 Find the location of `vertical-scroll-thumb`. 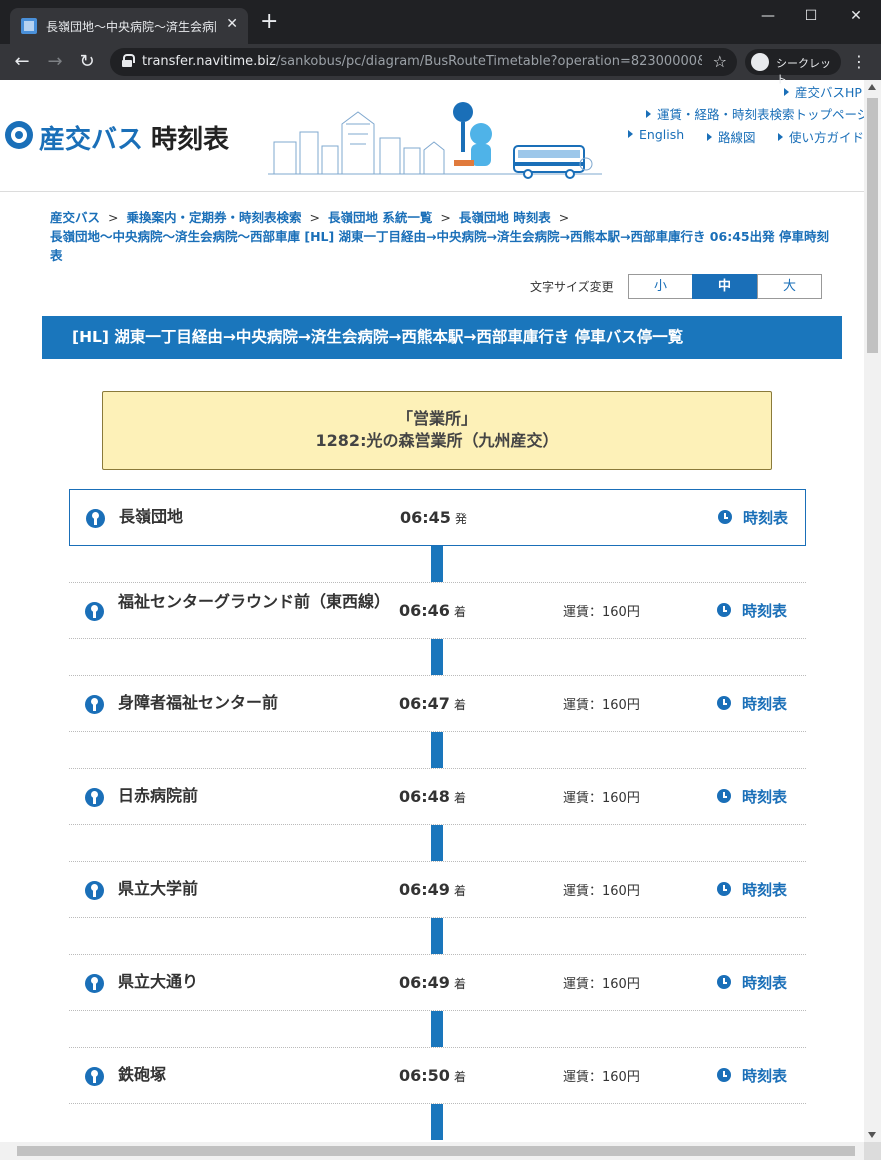

vertical-scroll-thumb is located at coordinates (872, 225).